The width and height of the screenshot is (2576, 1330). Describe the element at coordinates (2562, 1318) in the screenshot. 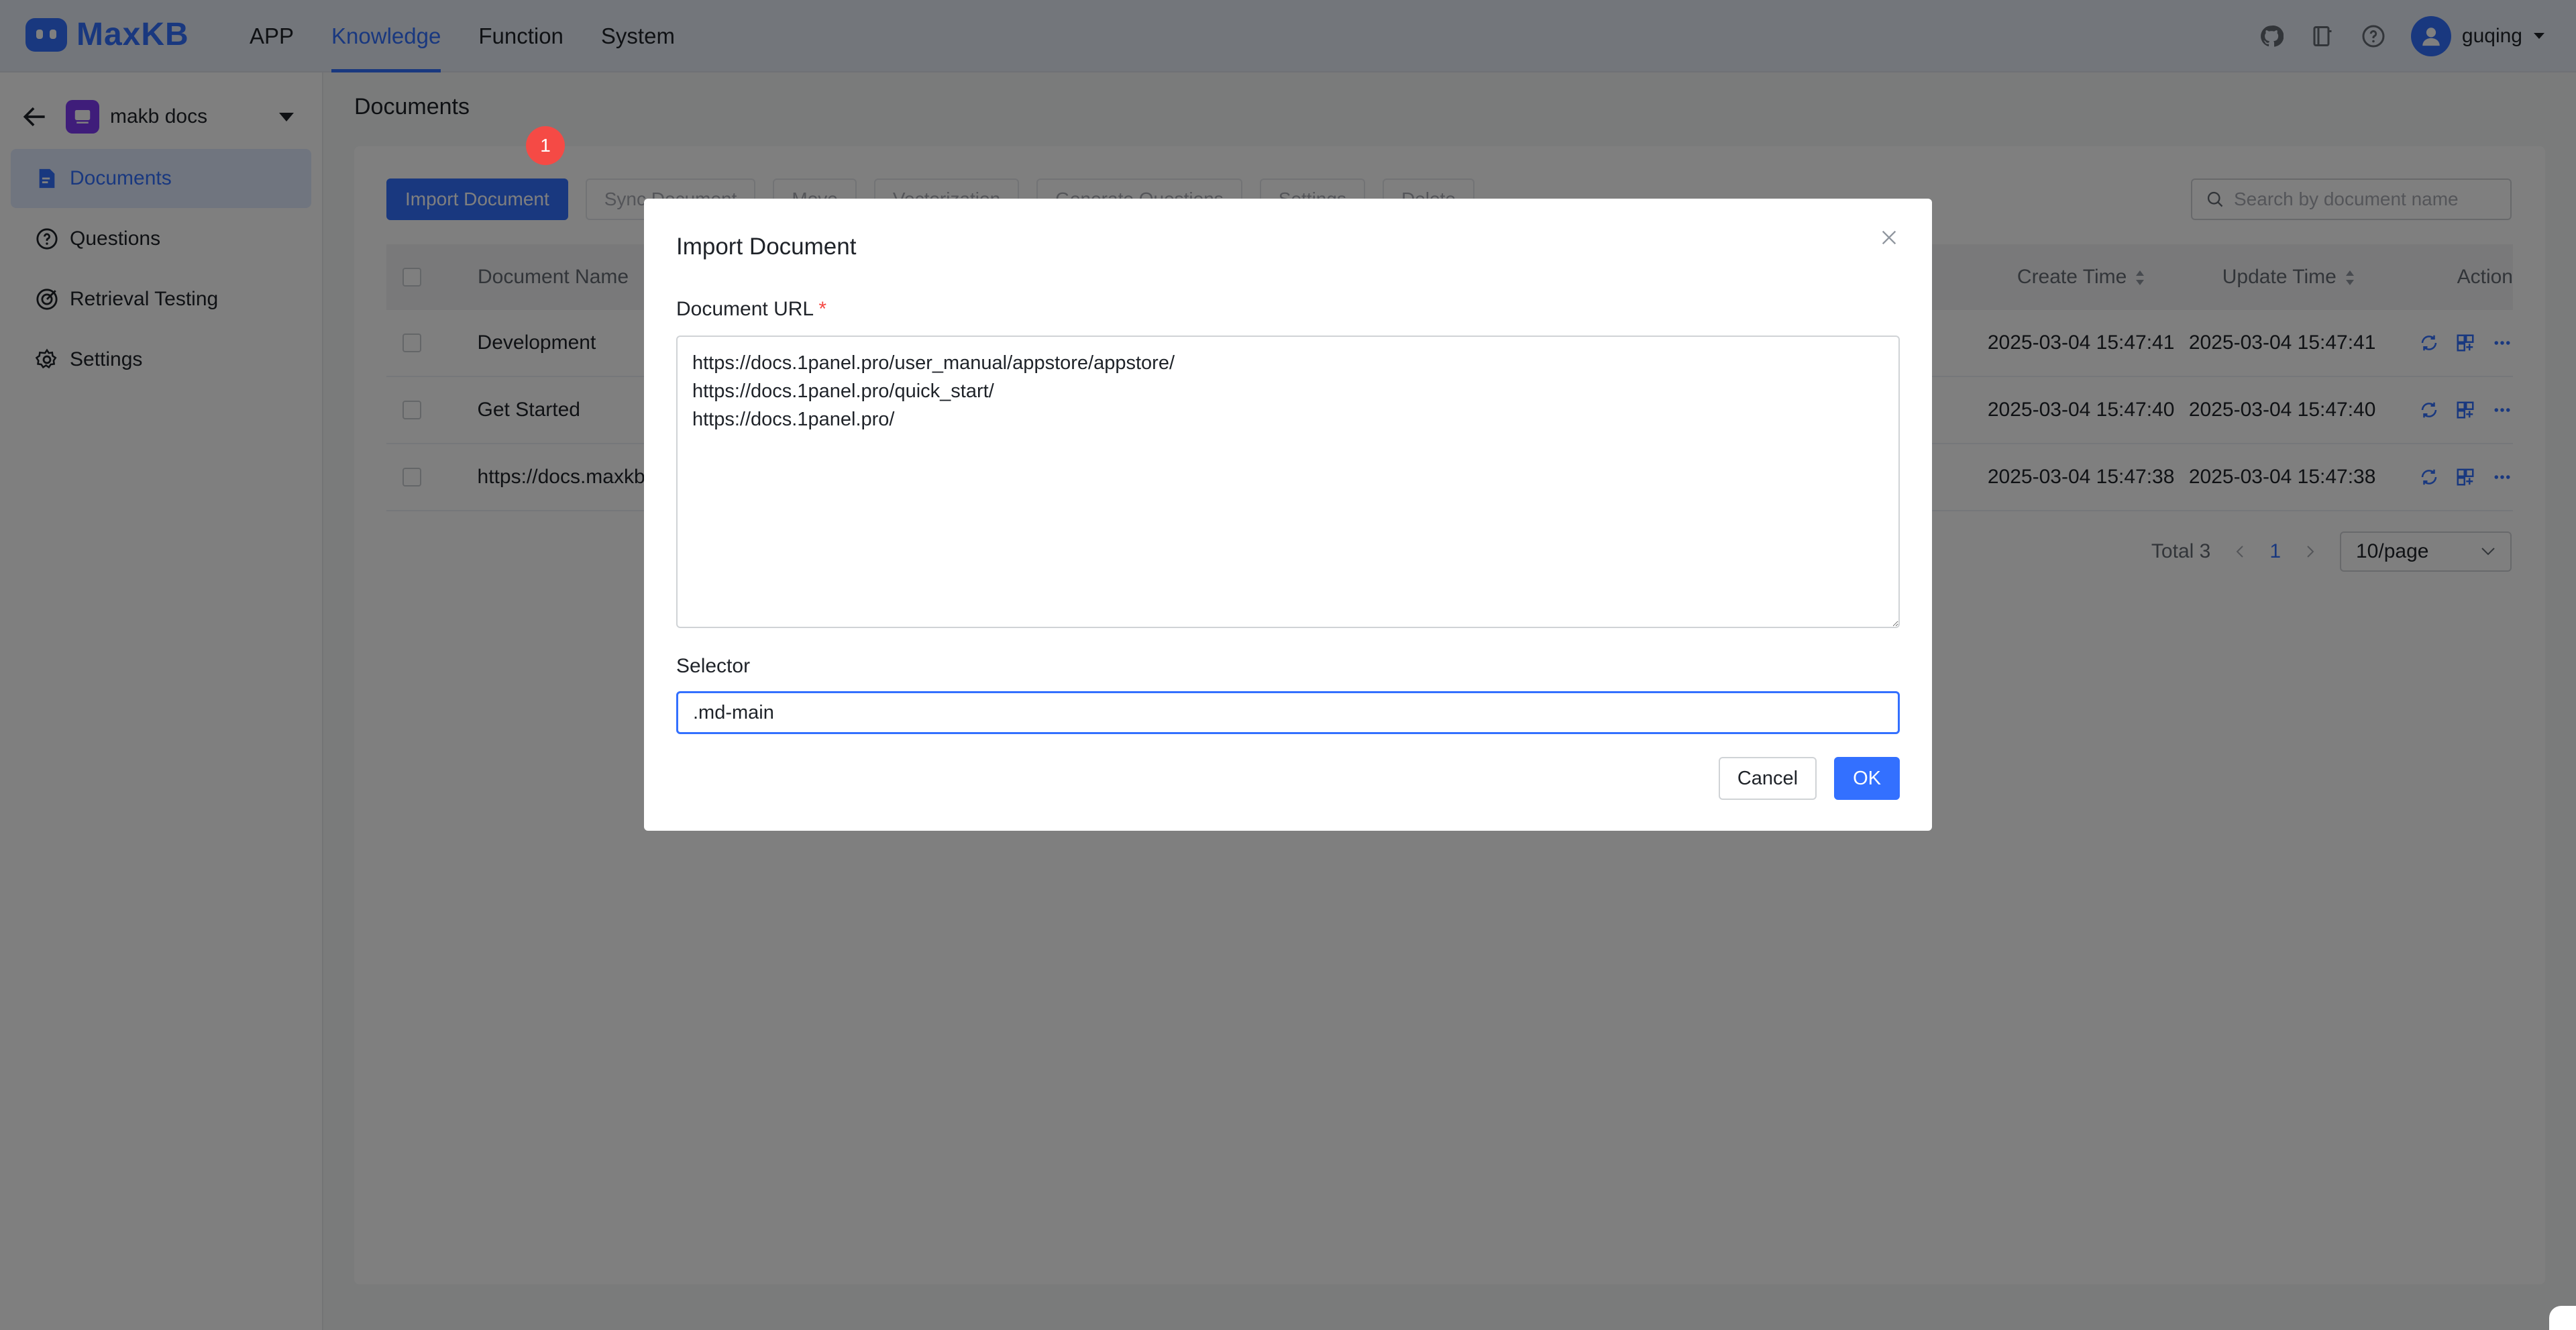

I see `corner-widget` at that location.